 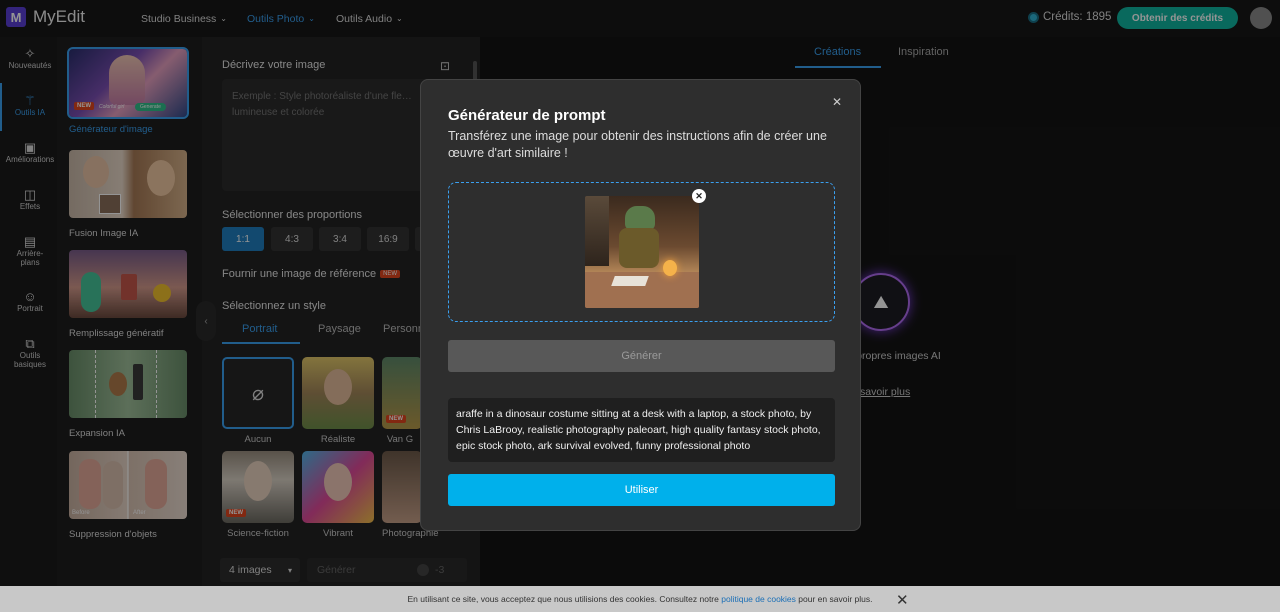 What do you see at coordinates (837, 102) in the screenshot?
I see `close-icon: ✕` at bounding box center [837, 102].